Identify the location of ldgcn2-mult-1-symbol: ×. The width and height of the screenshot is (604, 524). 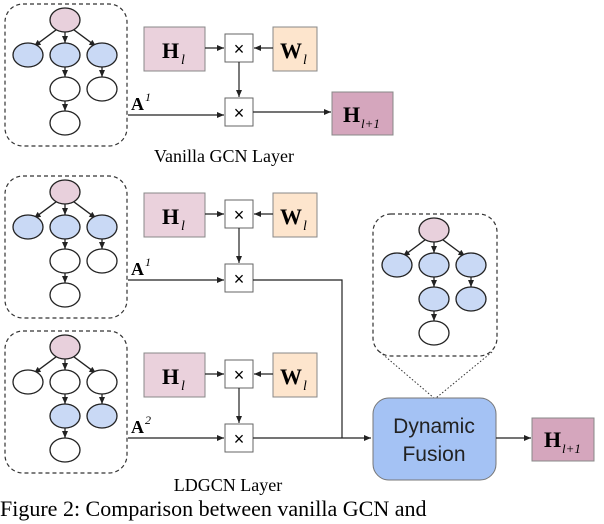
(239, 375).